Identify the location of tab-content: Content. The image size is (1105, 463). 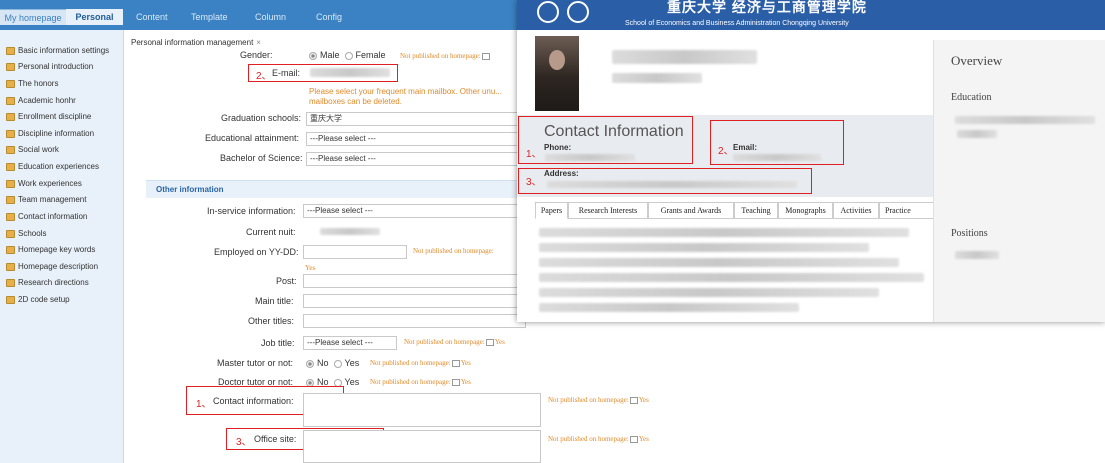
(152, 17).